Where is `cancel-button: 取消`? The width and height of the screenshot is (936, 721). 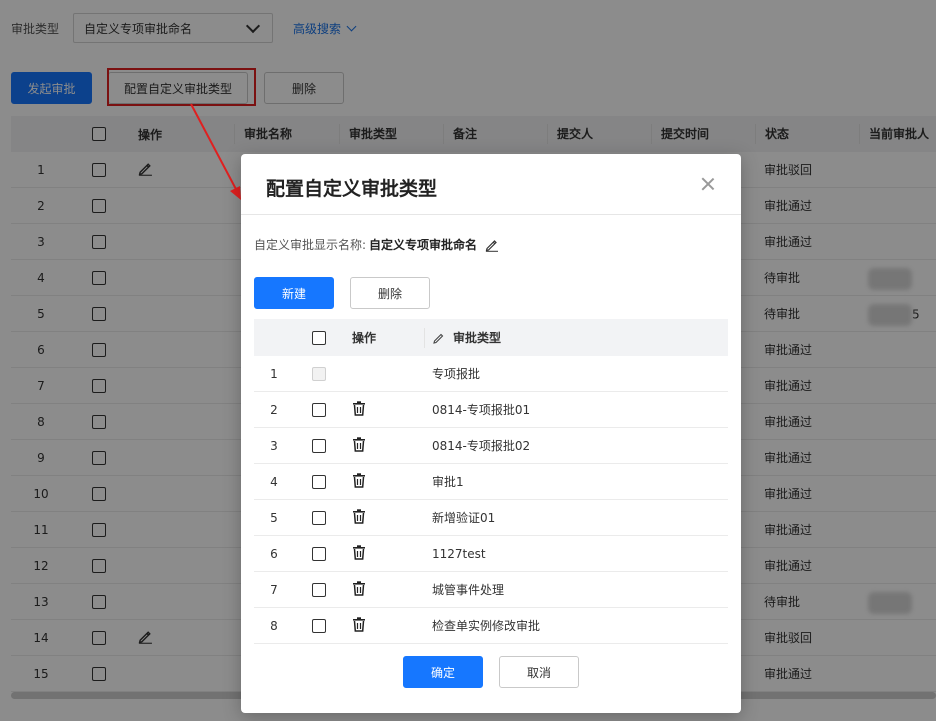 cancel-button: 取消 is located at coordinates (539, 672).